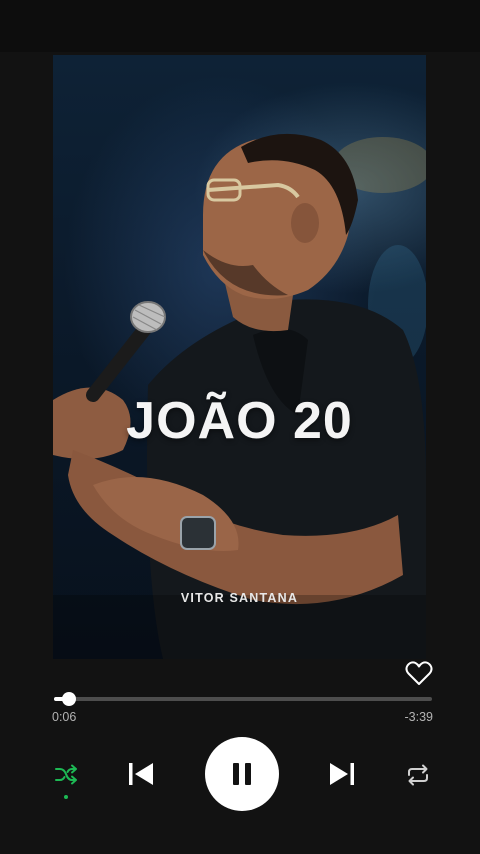 This screenshot has height=854, width=480. I want to click on remaining-time: -3:39, so click(419, 717).